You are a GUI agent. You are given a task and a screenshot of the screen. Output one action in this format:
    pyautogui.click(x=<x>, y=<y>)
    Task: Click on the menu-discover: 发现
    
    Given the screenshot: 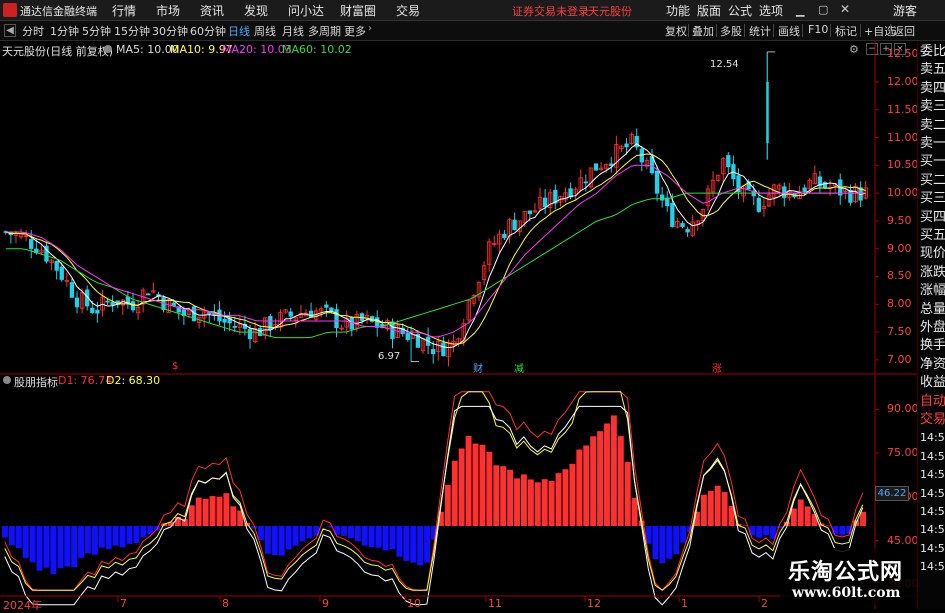 What is the action you would take?
    pyautogui.click(x=256, y=10)
    